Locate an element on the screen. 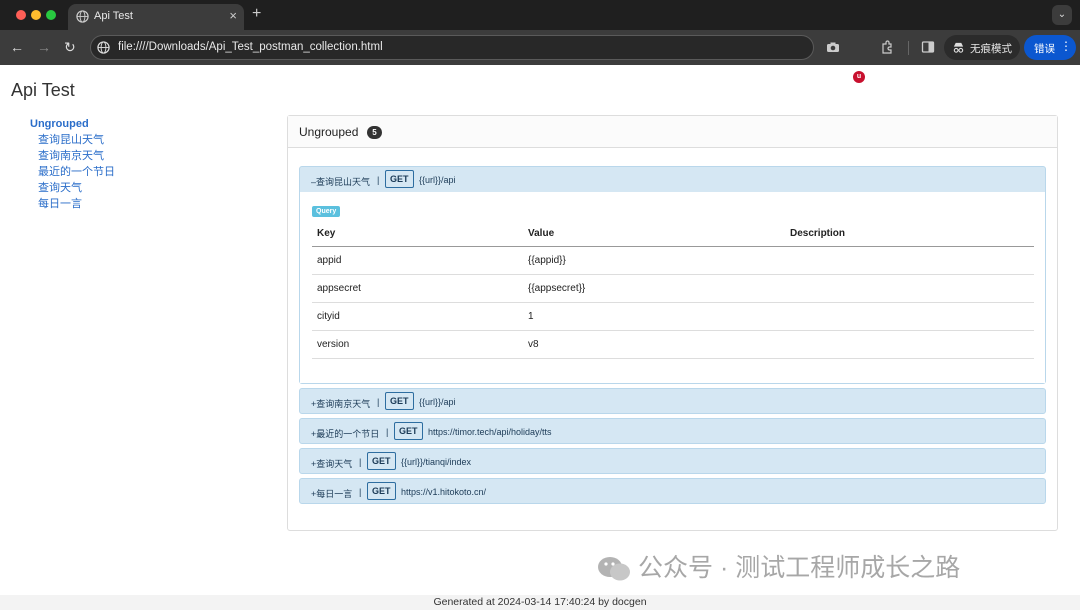 The image size is (1080, 610). column-header: Description is located at coordinates (909, 234).